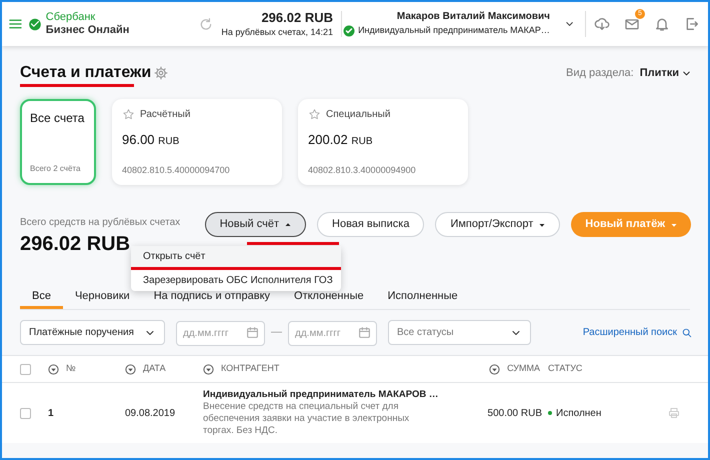 The height and width of the screenshot is (460, 710). What do you see at coordinates (41, 298) in the screenshot?
I see `tab: Все` at bounding box center [41, 298].